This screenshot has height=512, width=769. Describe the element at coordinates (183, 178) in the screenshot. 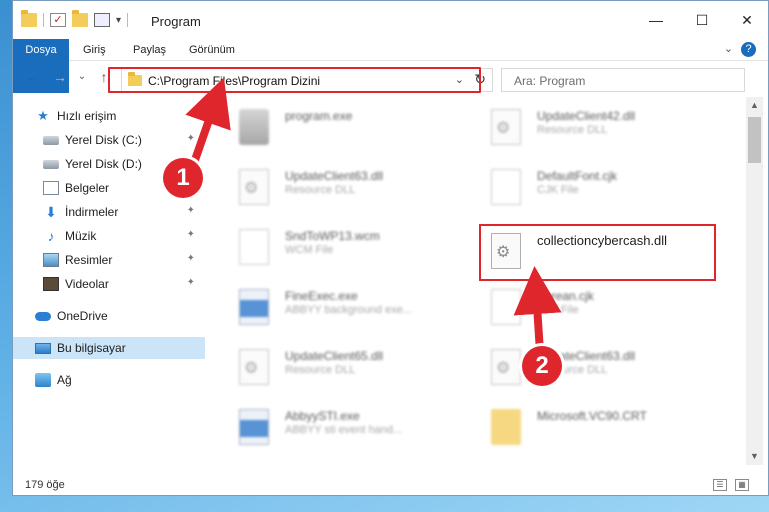

I see `step-badge-1: 1` at that location.